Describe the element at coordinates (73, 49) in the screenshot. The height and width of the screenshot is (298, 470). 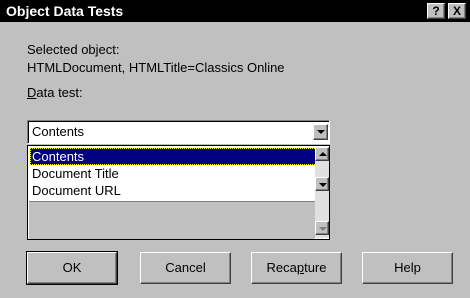
I see `selected-object-label: Selected object:` at that location.